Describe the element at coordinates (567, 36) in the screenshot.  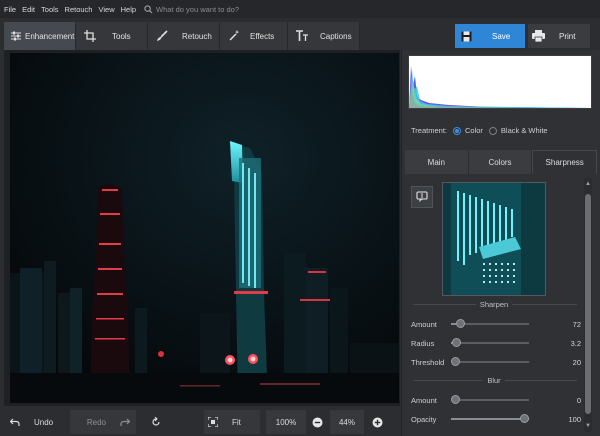
I see `print-label: Print` at that location.